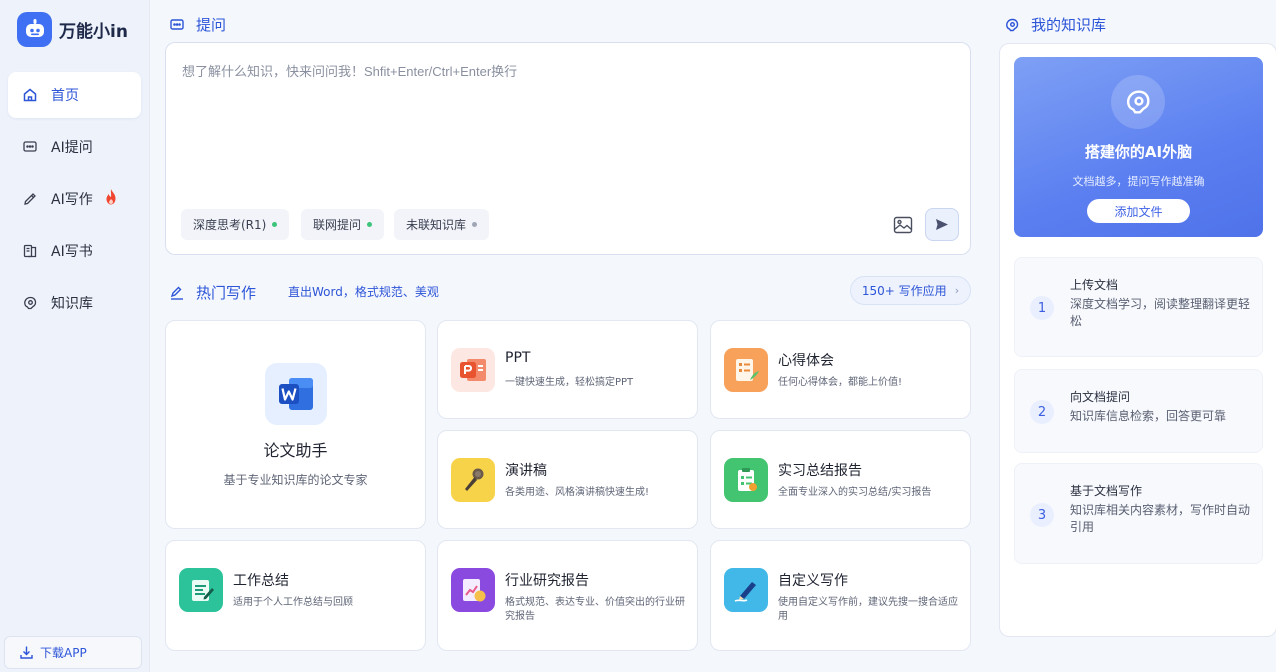 This screenshot has height=672, width=1276. I want to click on card-thesis-assistant: 论文助手 基于专业知识库的论文专家, so click(295, 424).